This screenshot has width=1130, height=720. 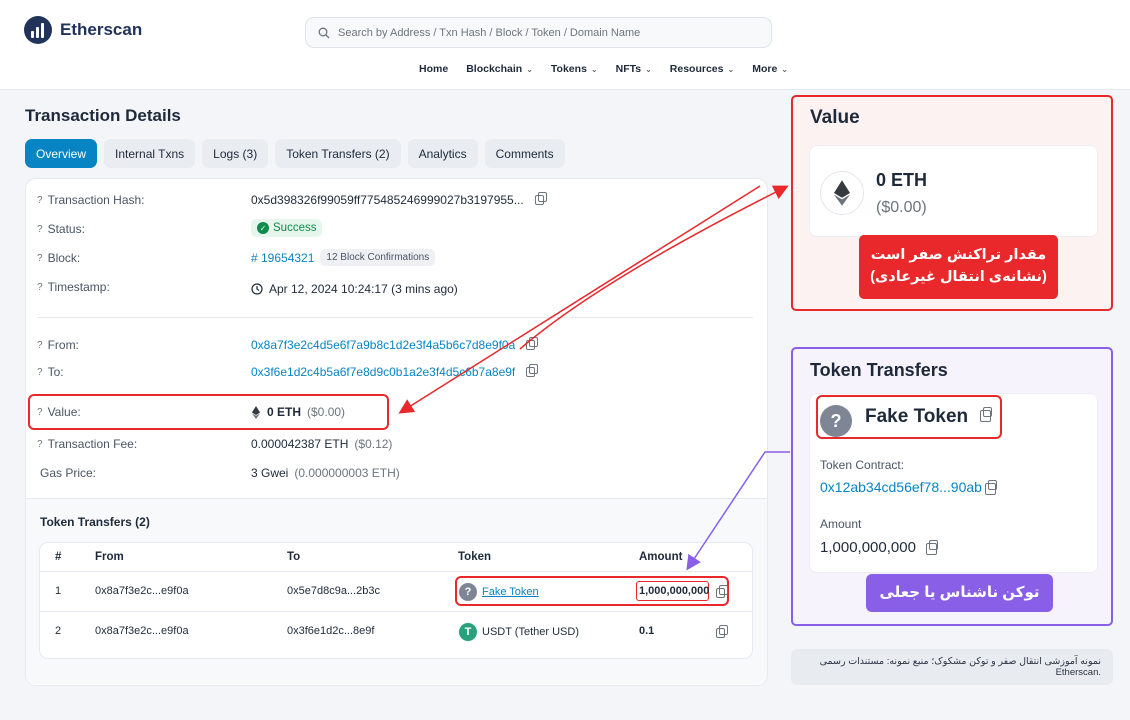 What do you see at coordinates (333, 591) in the screenshot?
I see `row-to-link: 0x5e7d8c9a...2b3c` at bounding box center [333, 591].